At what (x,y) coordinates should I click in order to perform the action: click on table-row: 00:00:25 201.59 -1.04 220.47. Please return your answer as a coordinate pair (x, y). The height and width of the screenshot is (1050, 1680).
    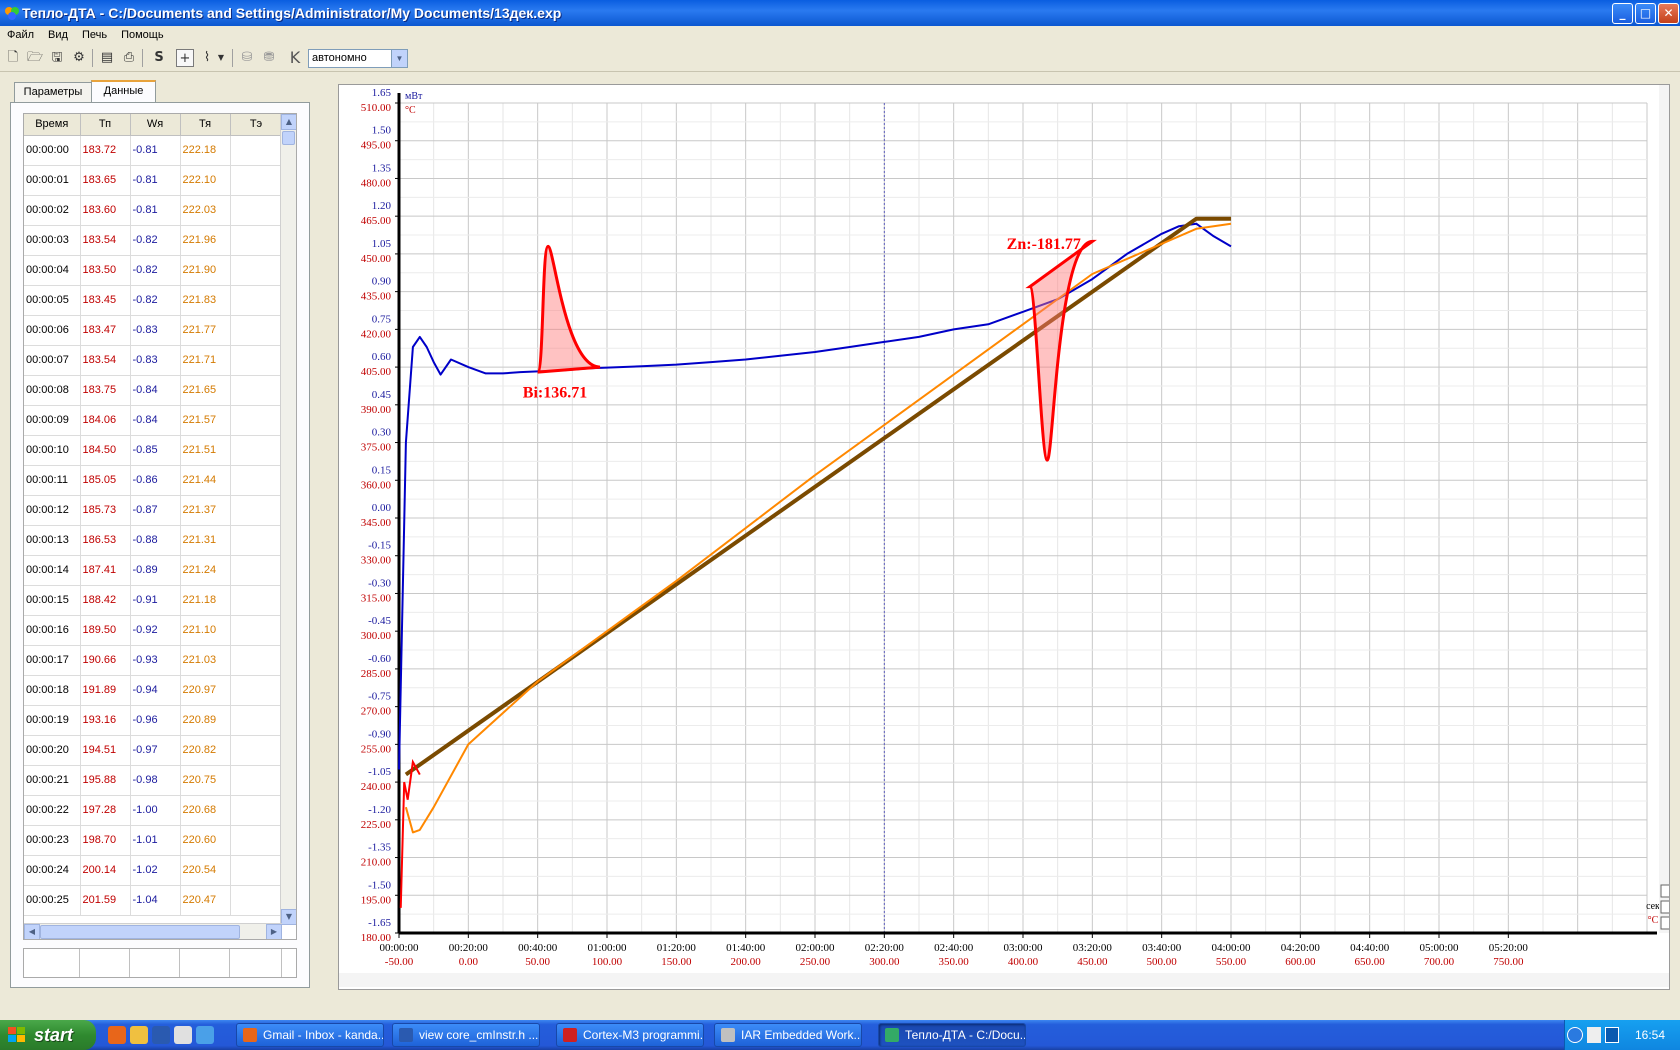
    Looking at the image, I should click on (153, 900).